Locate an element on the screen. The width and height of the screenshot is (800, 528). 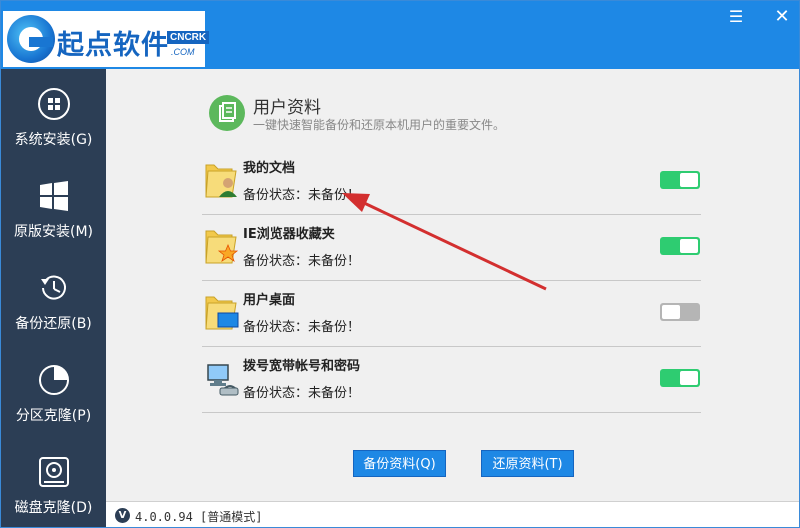
version-icon: V is located at coordinates (122, 515).